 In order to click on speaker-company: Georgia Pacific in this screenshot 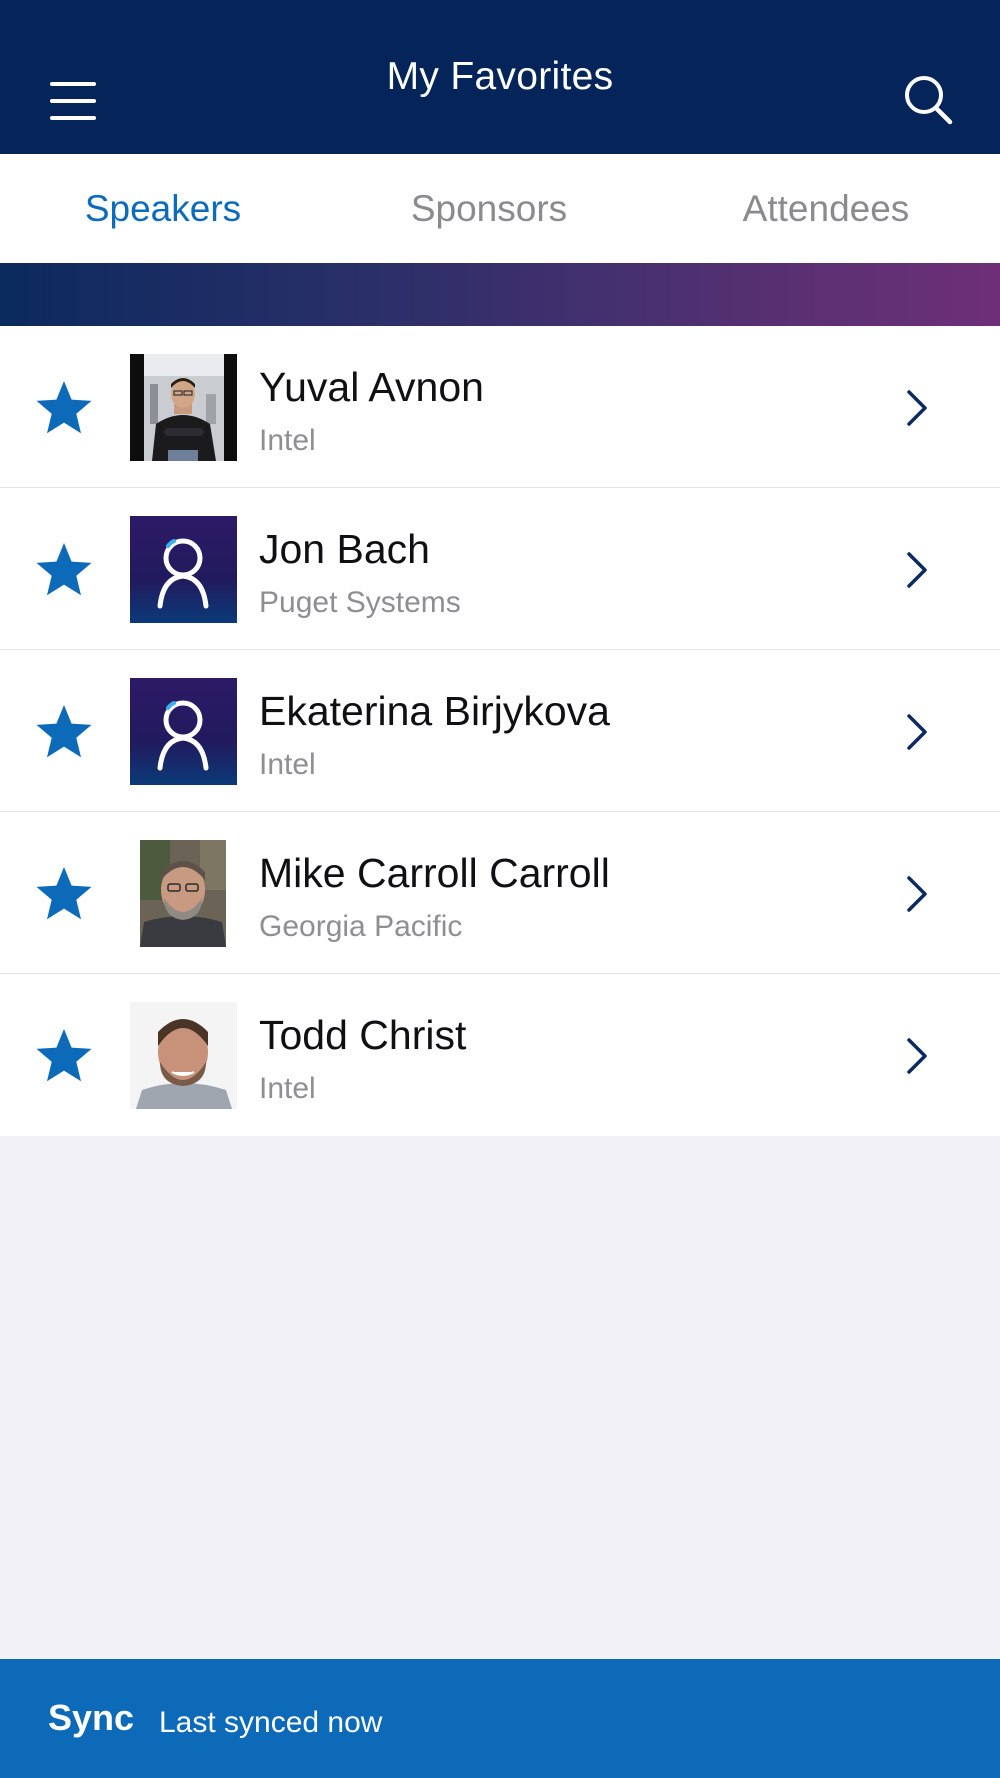, I will do `click(361, 926)`.